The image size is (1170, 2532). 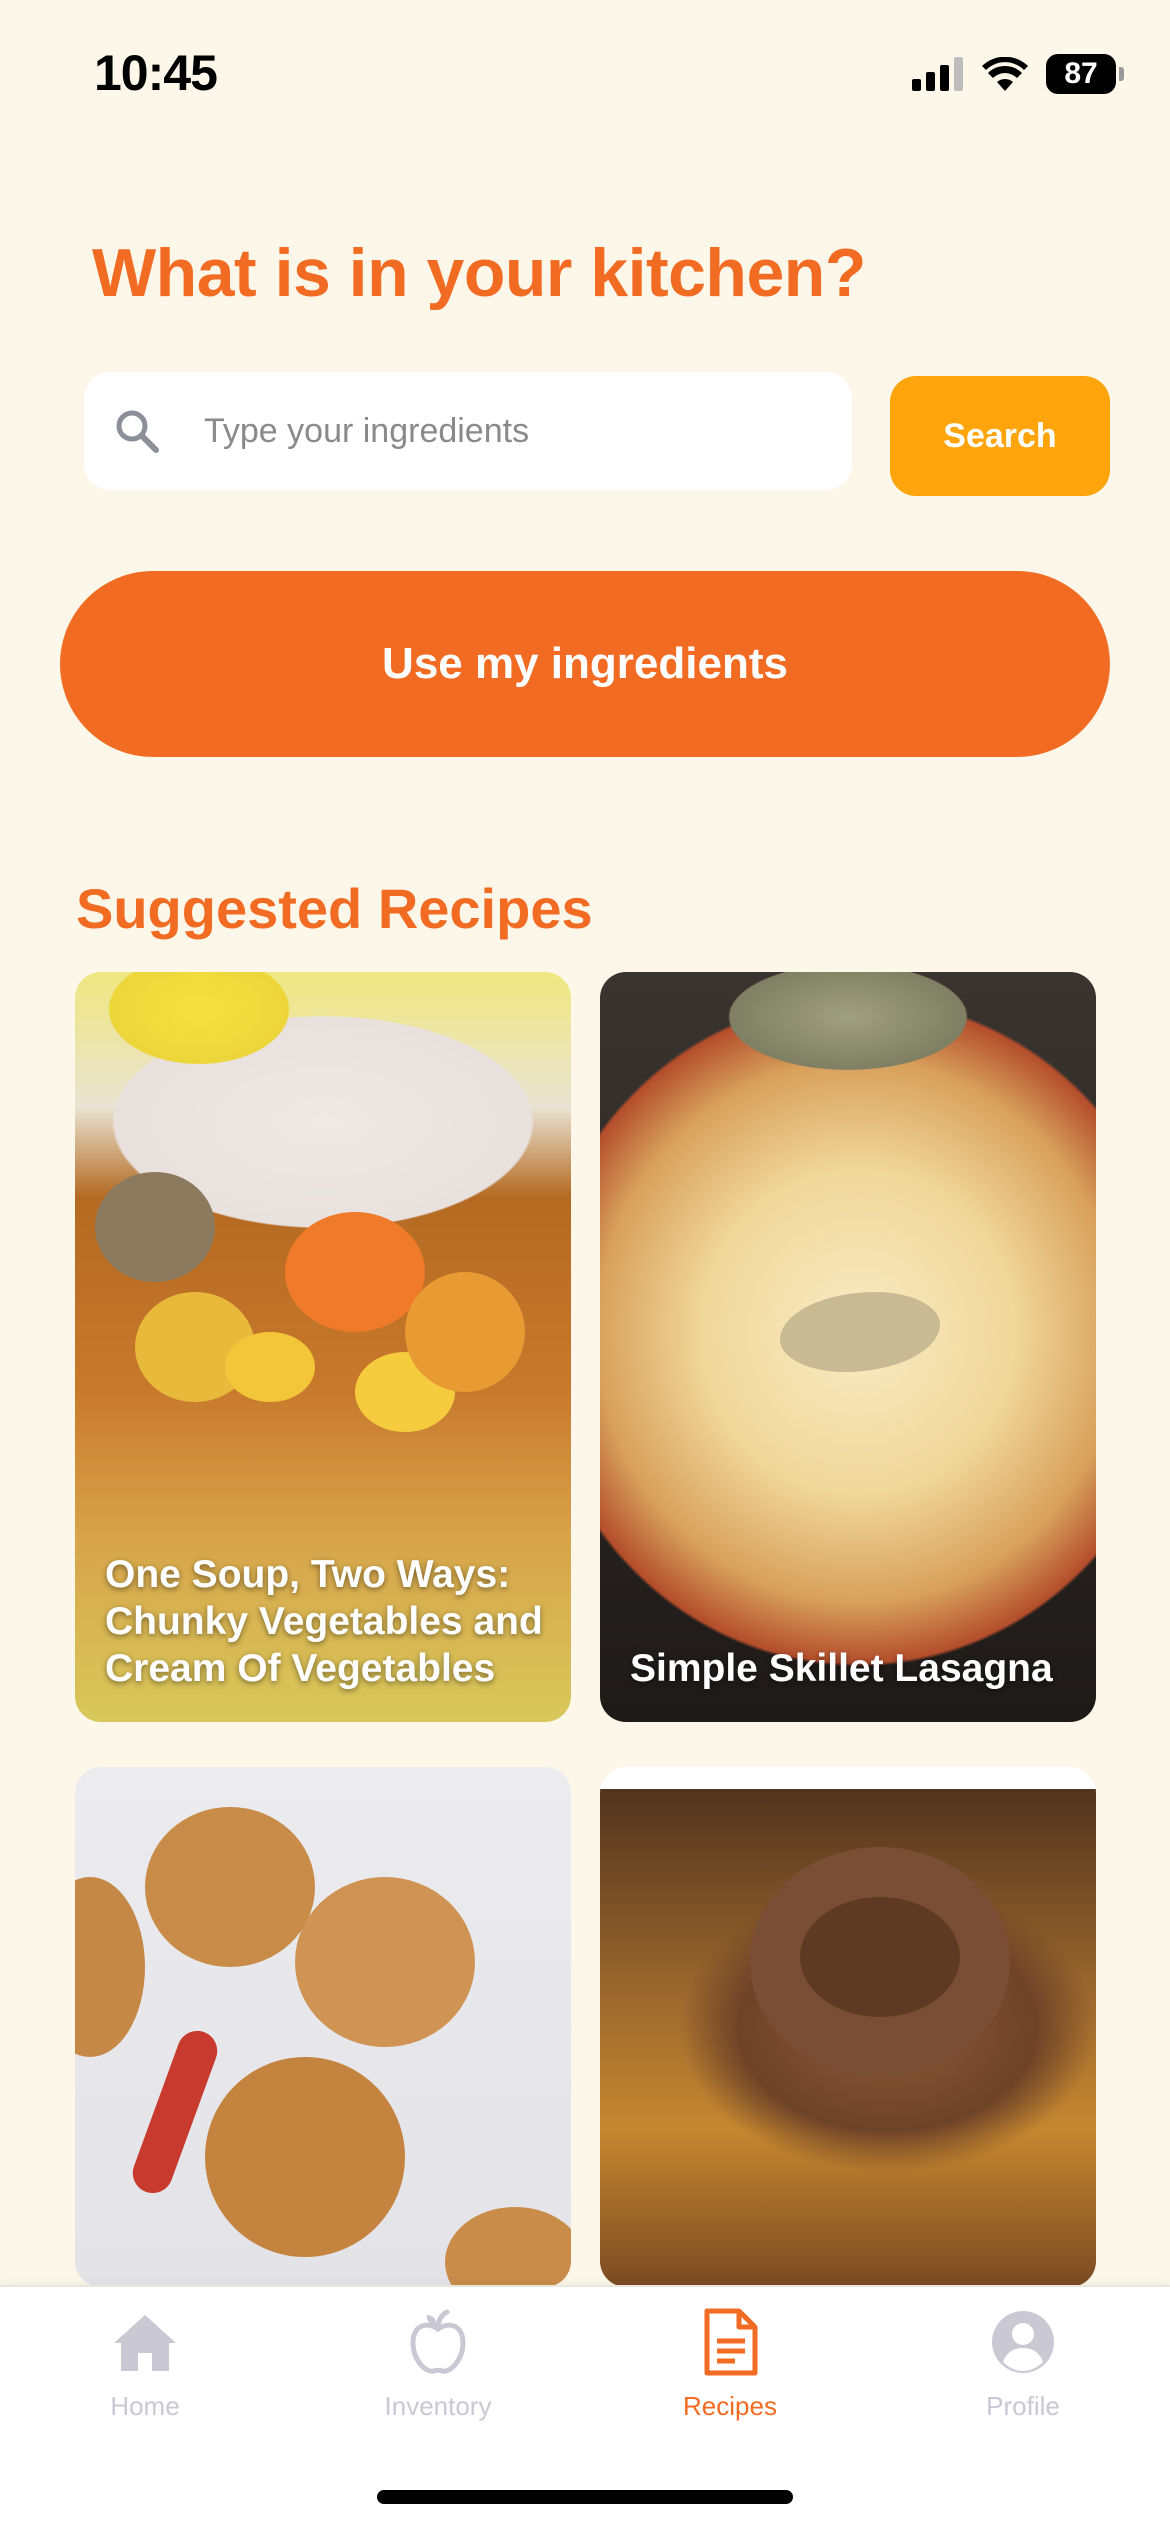 I want to click on apple-icon, so click(x=438, y=2341).